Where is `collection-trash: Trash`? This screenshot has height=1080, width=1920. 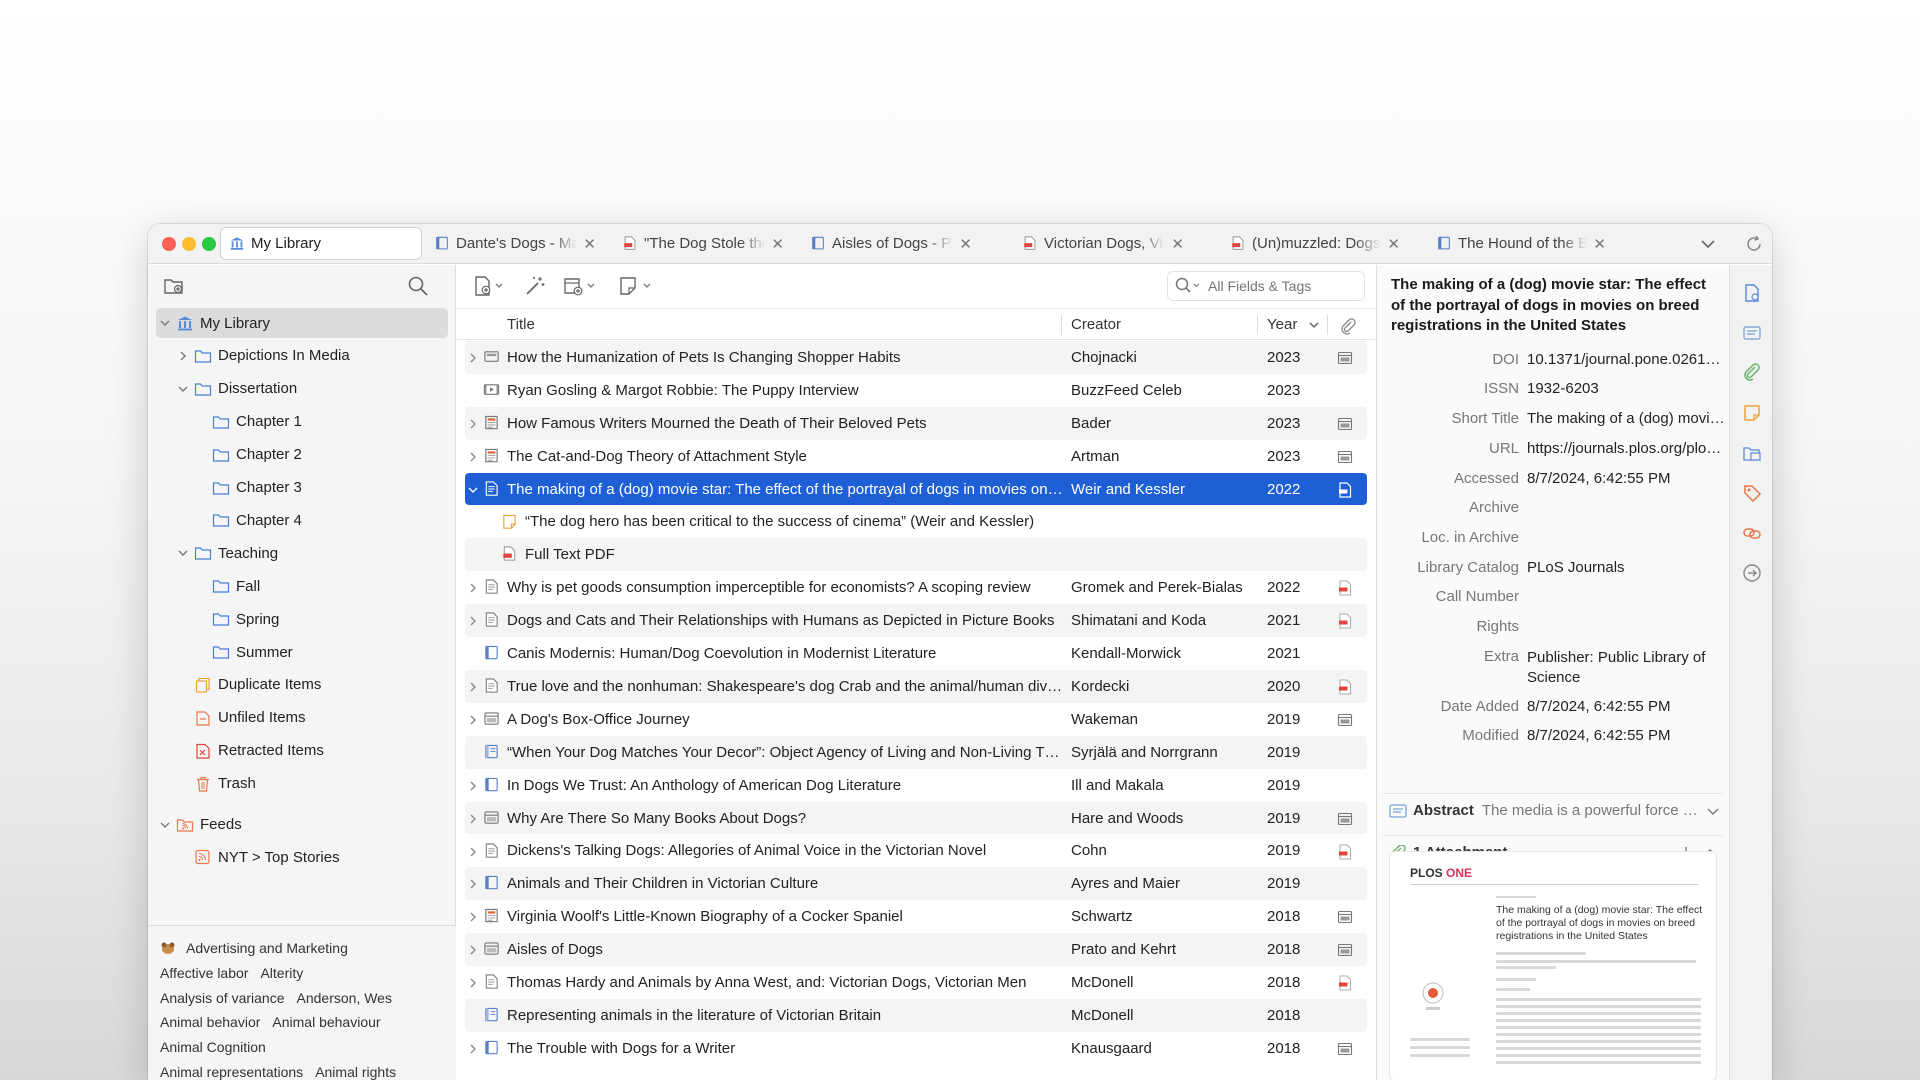
collection-trash: Trash is located at coordinates (298, 784).